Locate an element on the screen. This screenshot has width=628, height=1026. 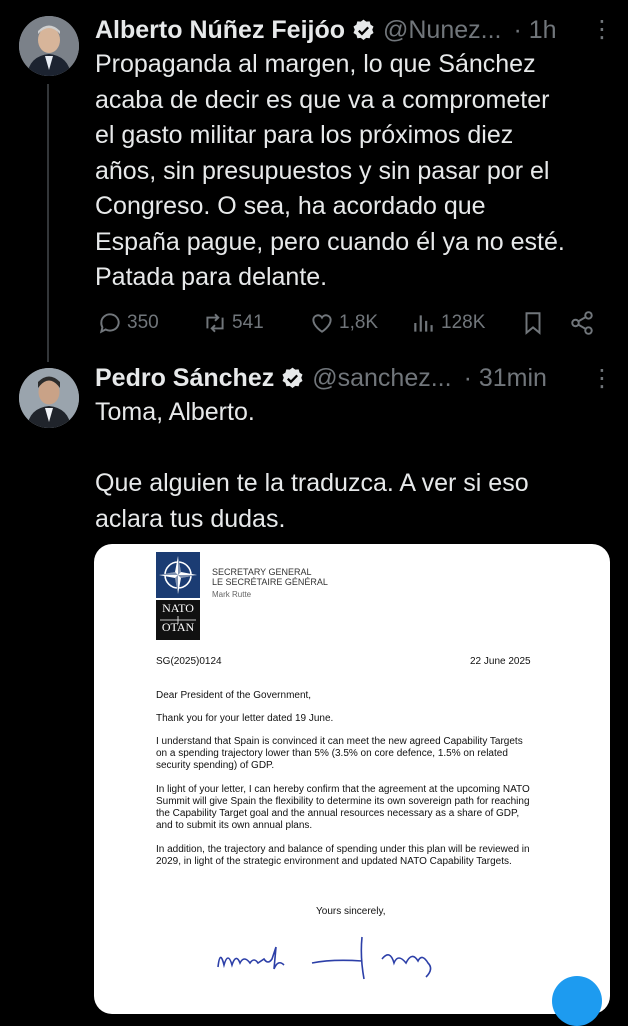
tweet-time: · 1h is located at coordinates (534, 30).